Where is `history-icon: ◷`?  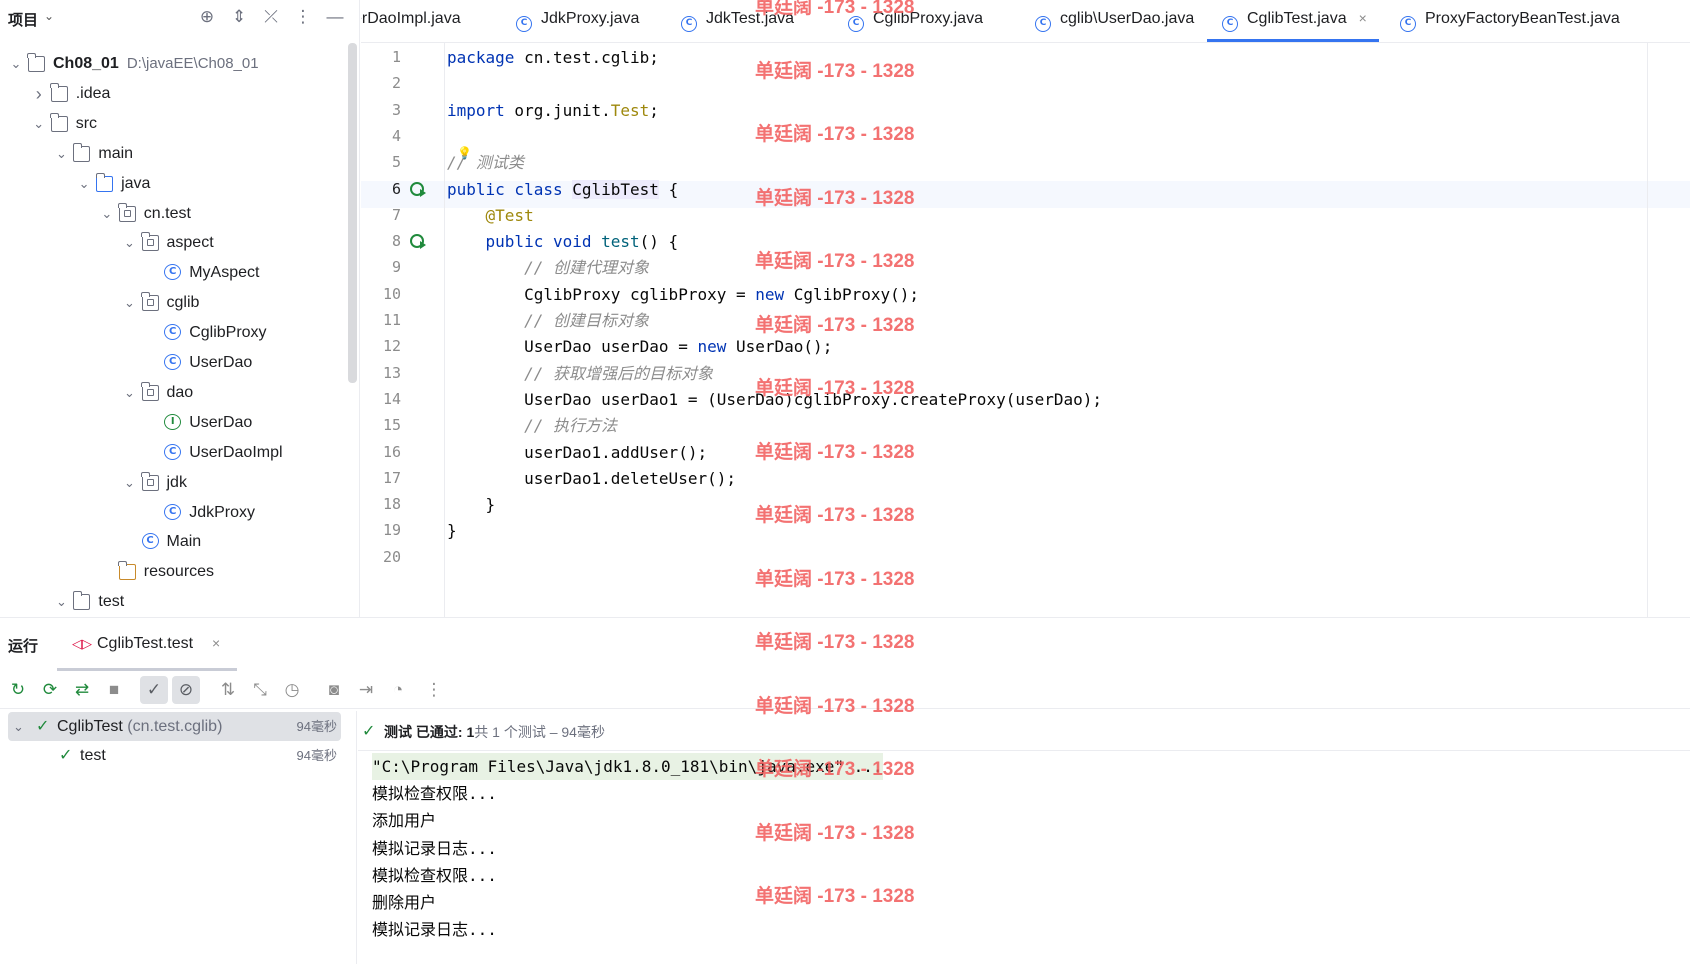 history-icon: ◷ is located at coordinates (292, 690).